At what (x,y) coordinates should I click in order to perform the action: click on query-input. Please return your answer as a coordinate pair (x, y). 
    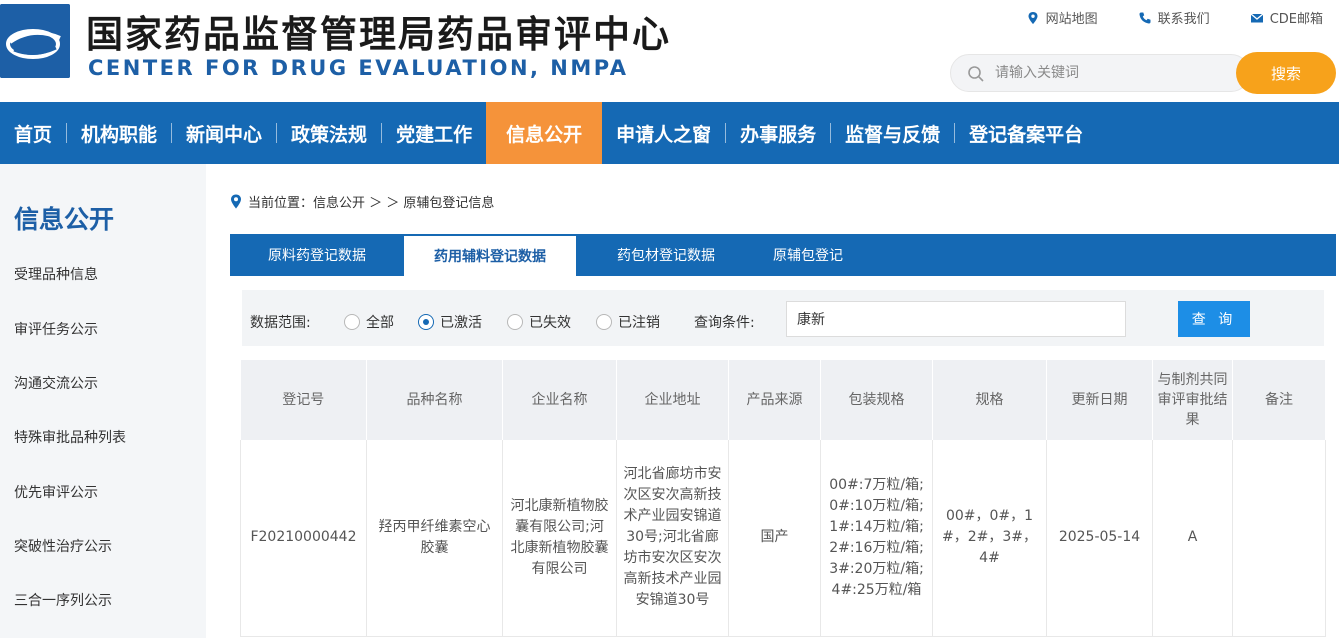
    Looking at the image, I should click on (956, 319).